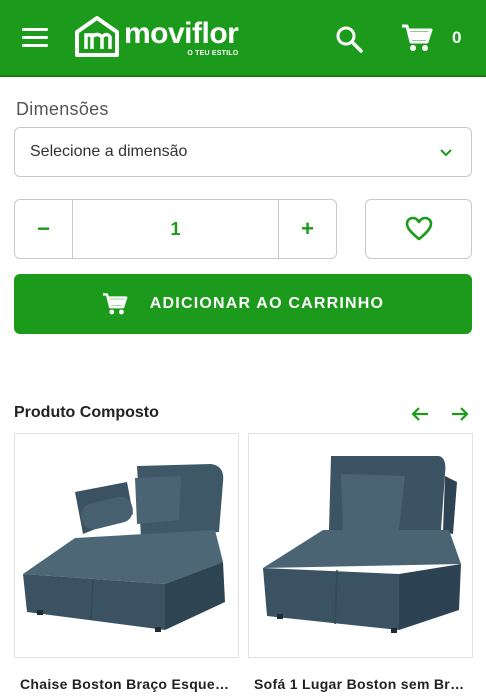 This screenshot has width=486, height=699. Describe the element at coordinates (62, 109) in the screenshot. I see `dimension-label: Dimensões` at that location.